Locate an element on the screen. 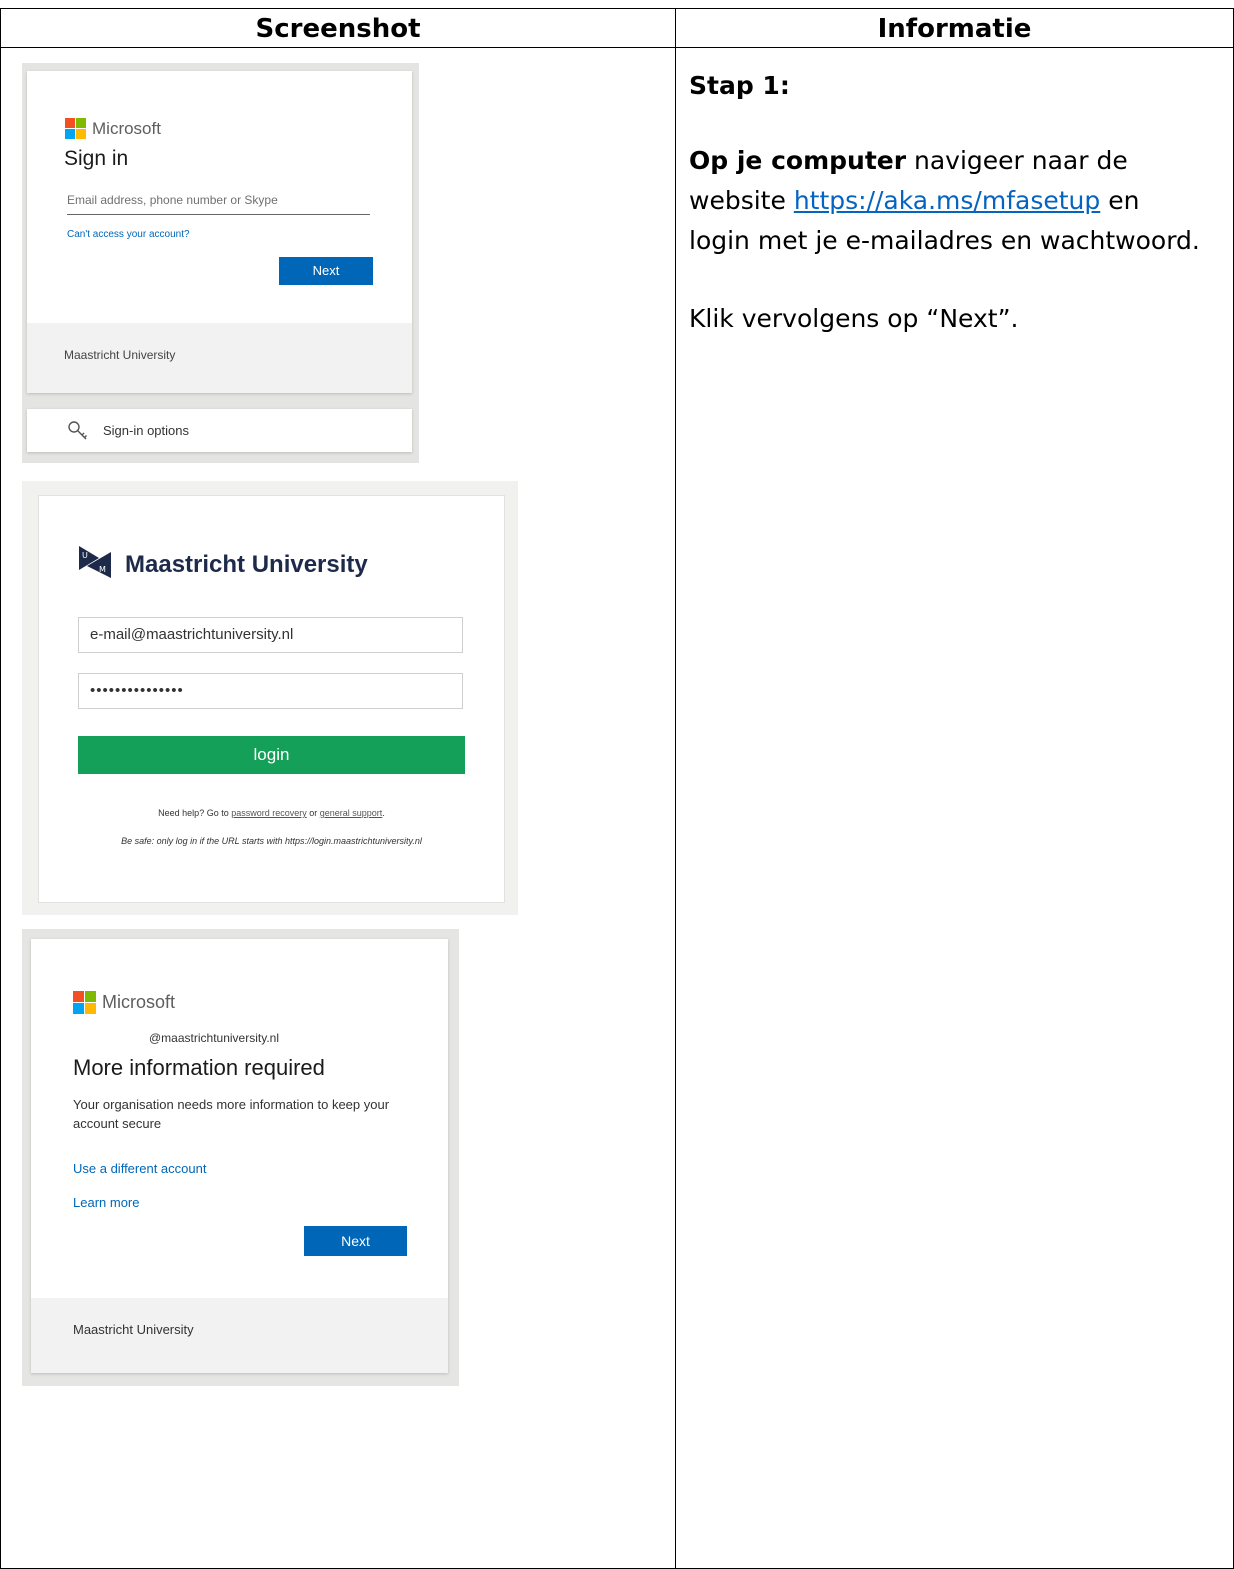  password-recovery-link: password recovery is located at coordinates (269, 813).